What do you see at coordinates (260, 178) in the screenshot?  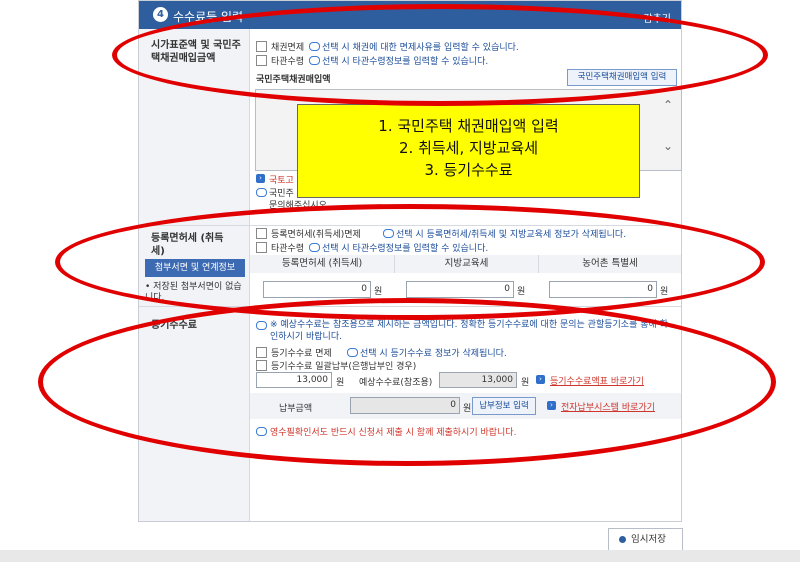 I see `link-arrow-icon: ›` at bounding box center [260, 178].